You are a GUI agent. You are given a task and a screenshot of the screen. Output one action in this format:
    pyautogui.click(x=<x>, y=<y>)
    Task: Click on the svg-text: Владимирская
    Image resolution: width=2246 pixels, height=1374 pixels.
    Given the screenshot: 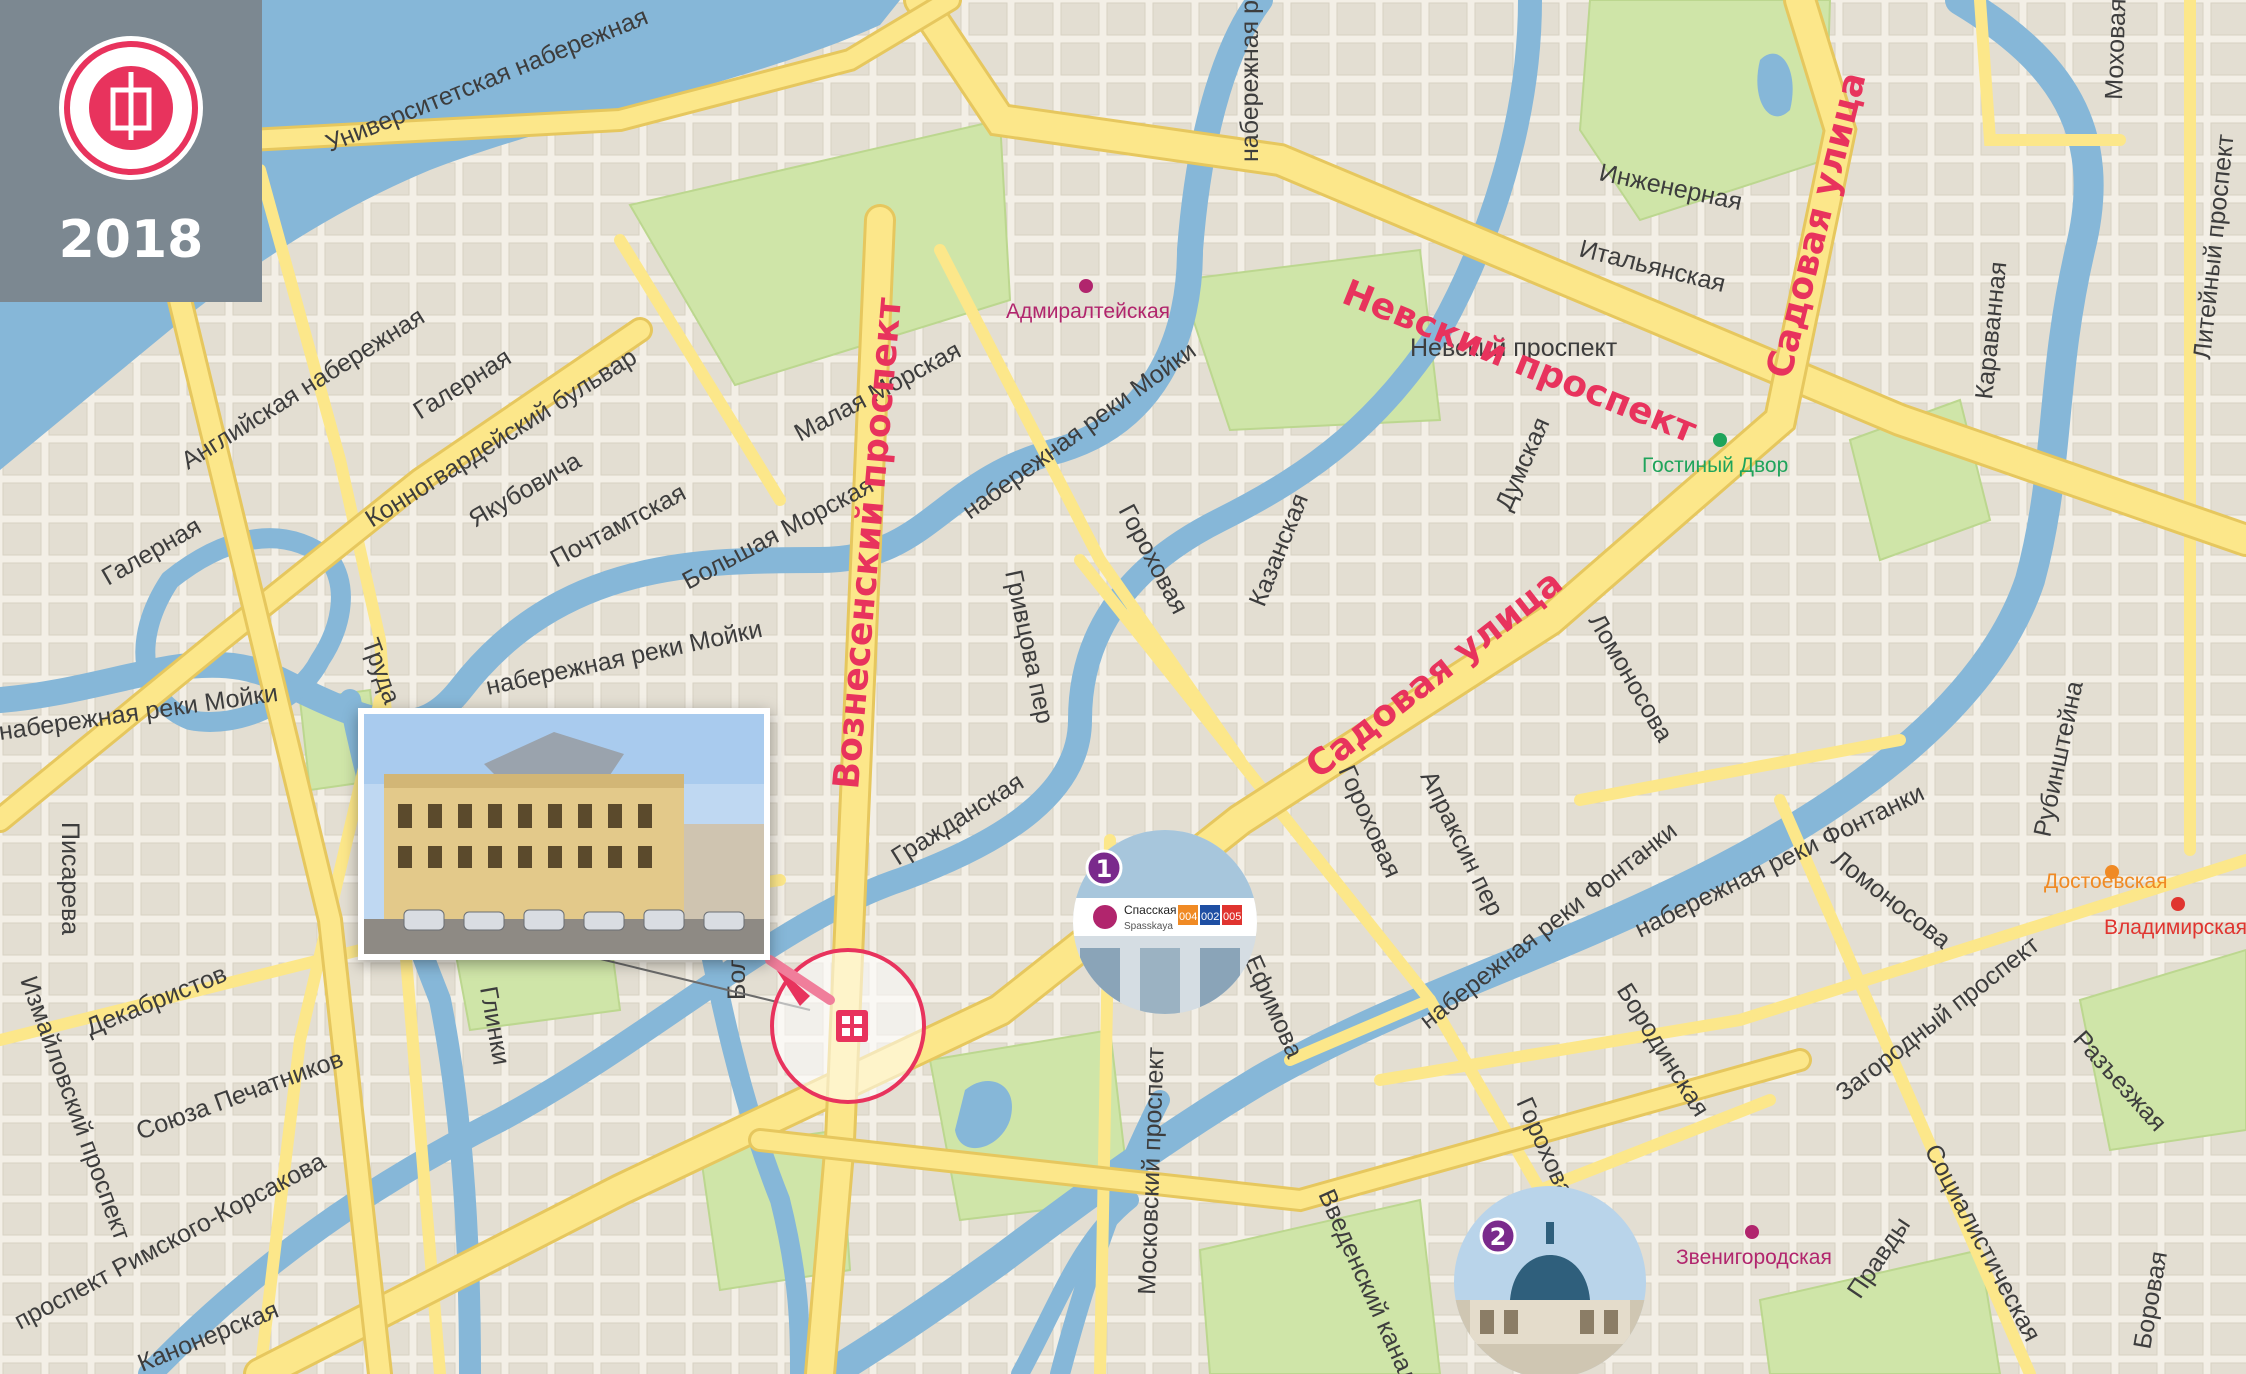 What is the action you would take?
    pyautogui.click(x=2175, y=927)
    